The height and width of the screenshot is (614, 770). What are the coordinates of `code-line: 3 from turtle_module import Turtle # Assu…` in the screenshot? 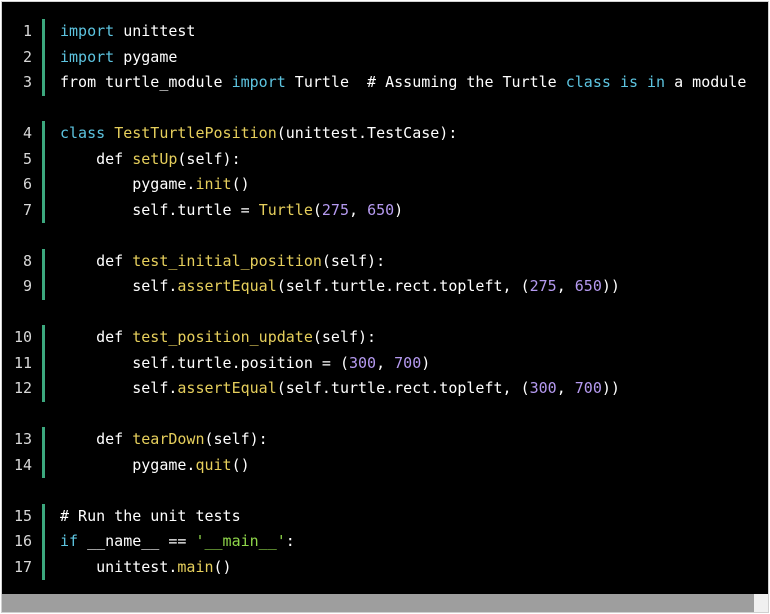 It's located at (385, 83).